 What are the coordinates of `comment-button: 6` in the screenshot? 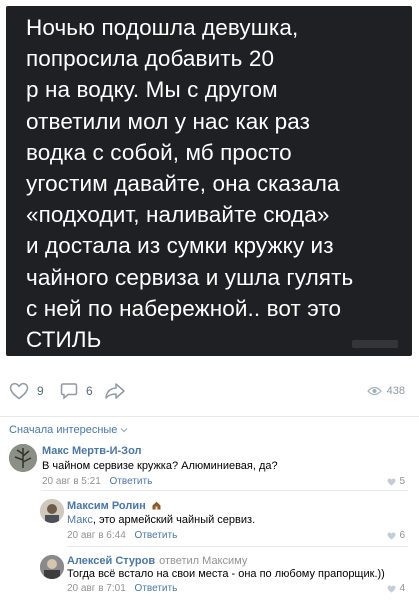 It's located at (76, 391).